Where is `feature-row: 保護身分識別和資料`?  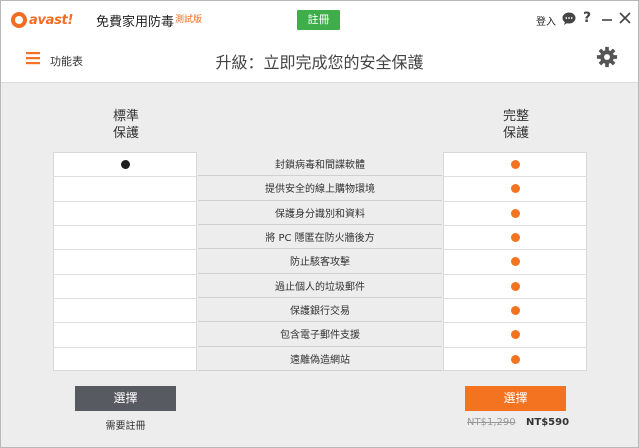
feature-row: 保護身分識別和資料 is located at coordinates (320, 213).